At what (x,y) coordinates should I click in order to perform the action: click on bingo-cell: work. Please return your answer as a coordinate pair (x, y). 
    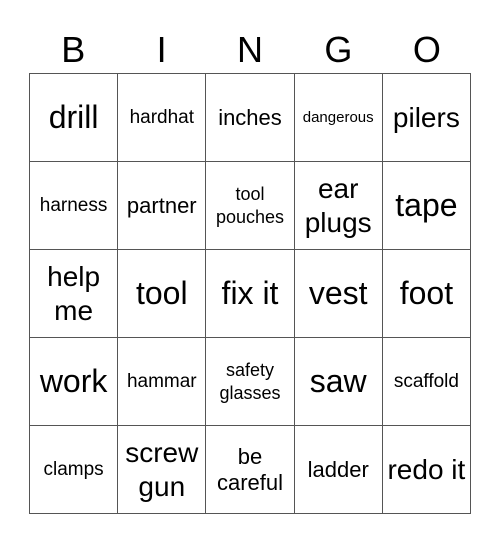
    Looking at the image, I should click on (74, 382).